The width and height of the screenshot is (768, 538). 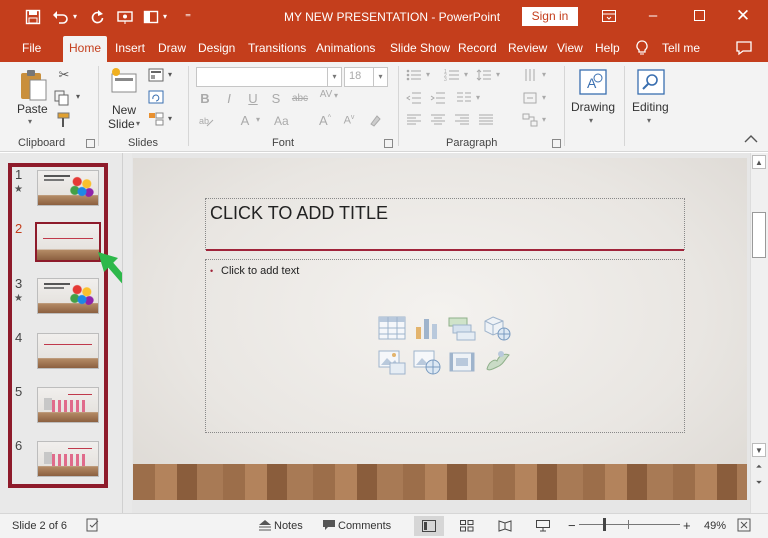 I want to click on insert-3d-model-icon, so click(x=497, y=328).